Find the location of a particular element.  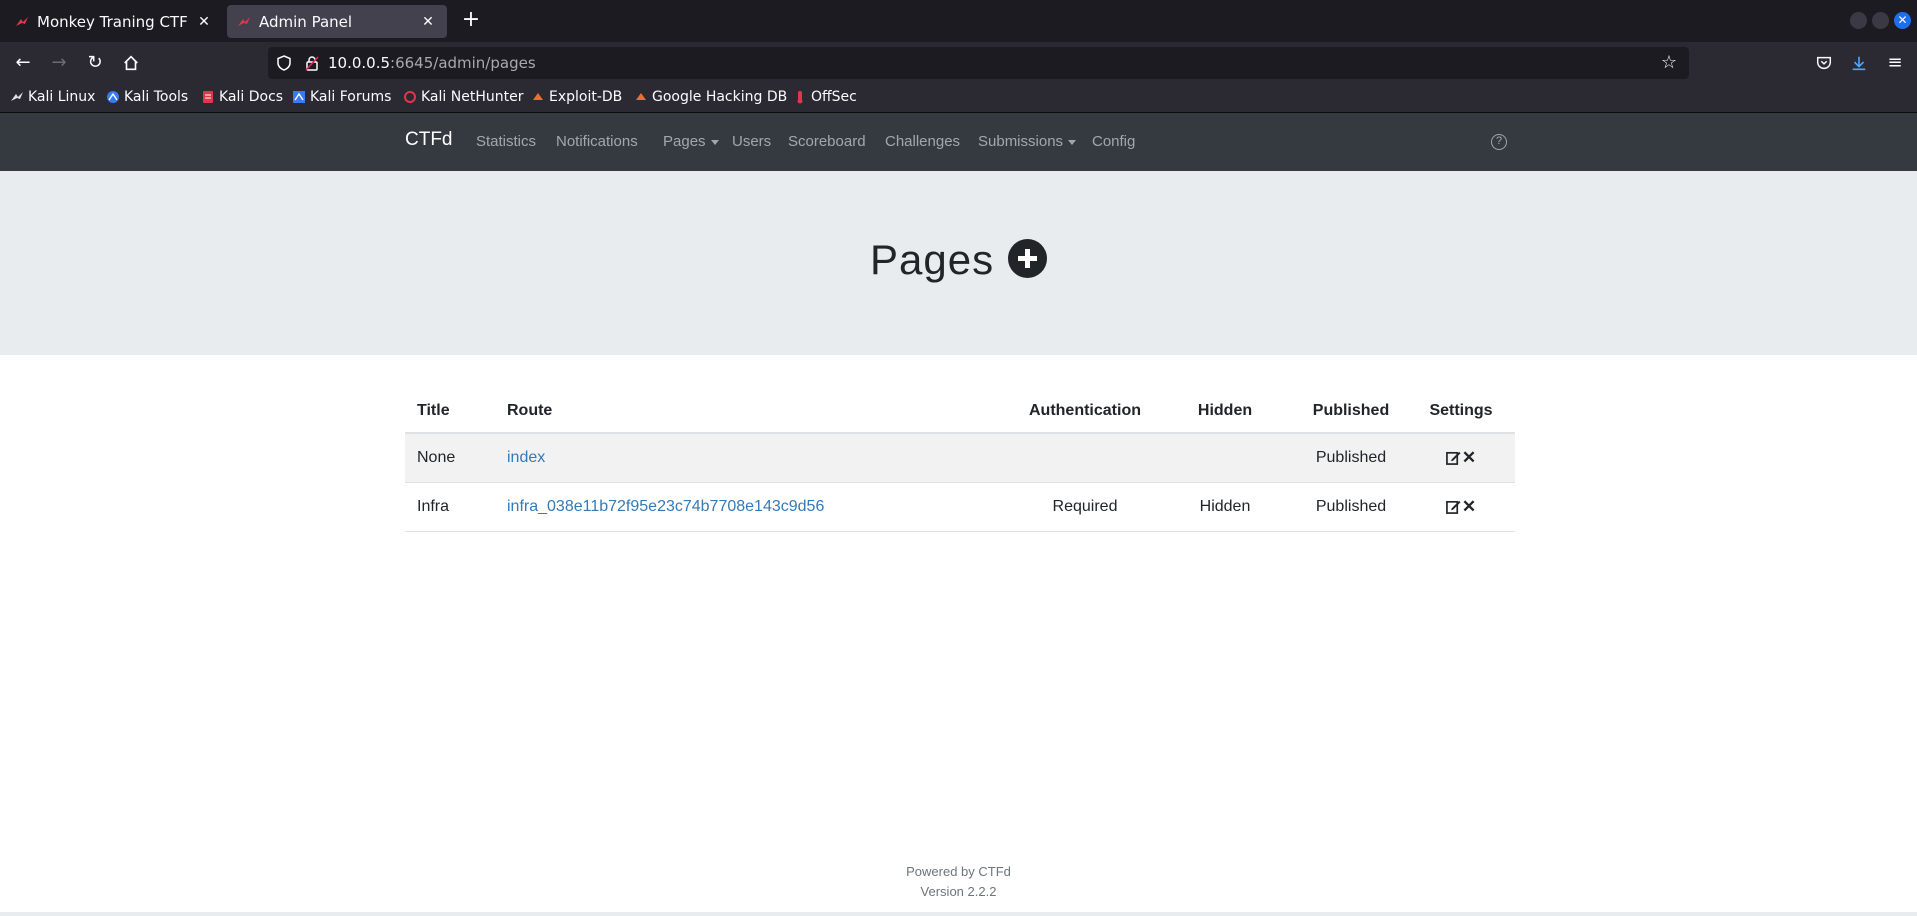

bookmark-google-hacking-db: Google Hacking DB is located at coordinates (710, 97).